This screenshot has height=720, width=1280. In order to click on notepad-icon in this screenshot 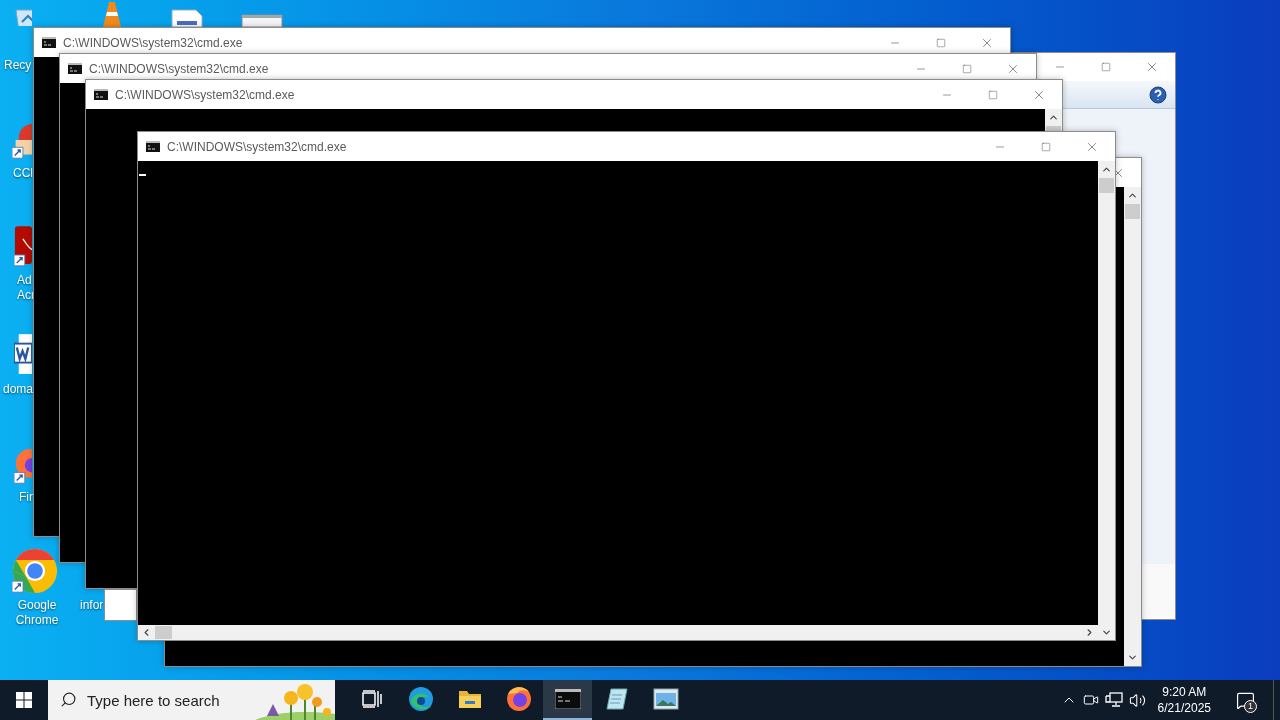, I will do `click(616, 699)`.